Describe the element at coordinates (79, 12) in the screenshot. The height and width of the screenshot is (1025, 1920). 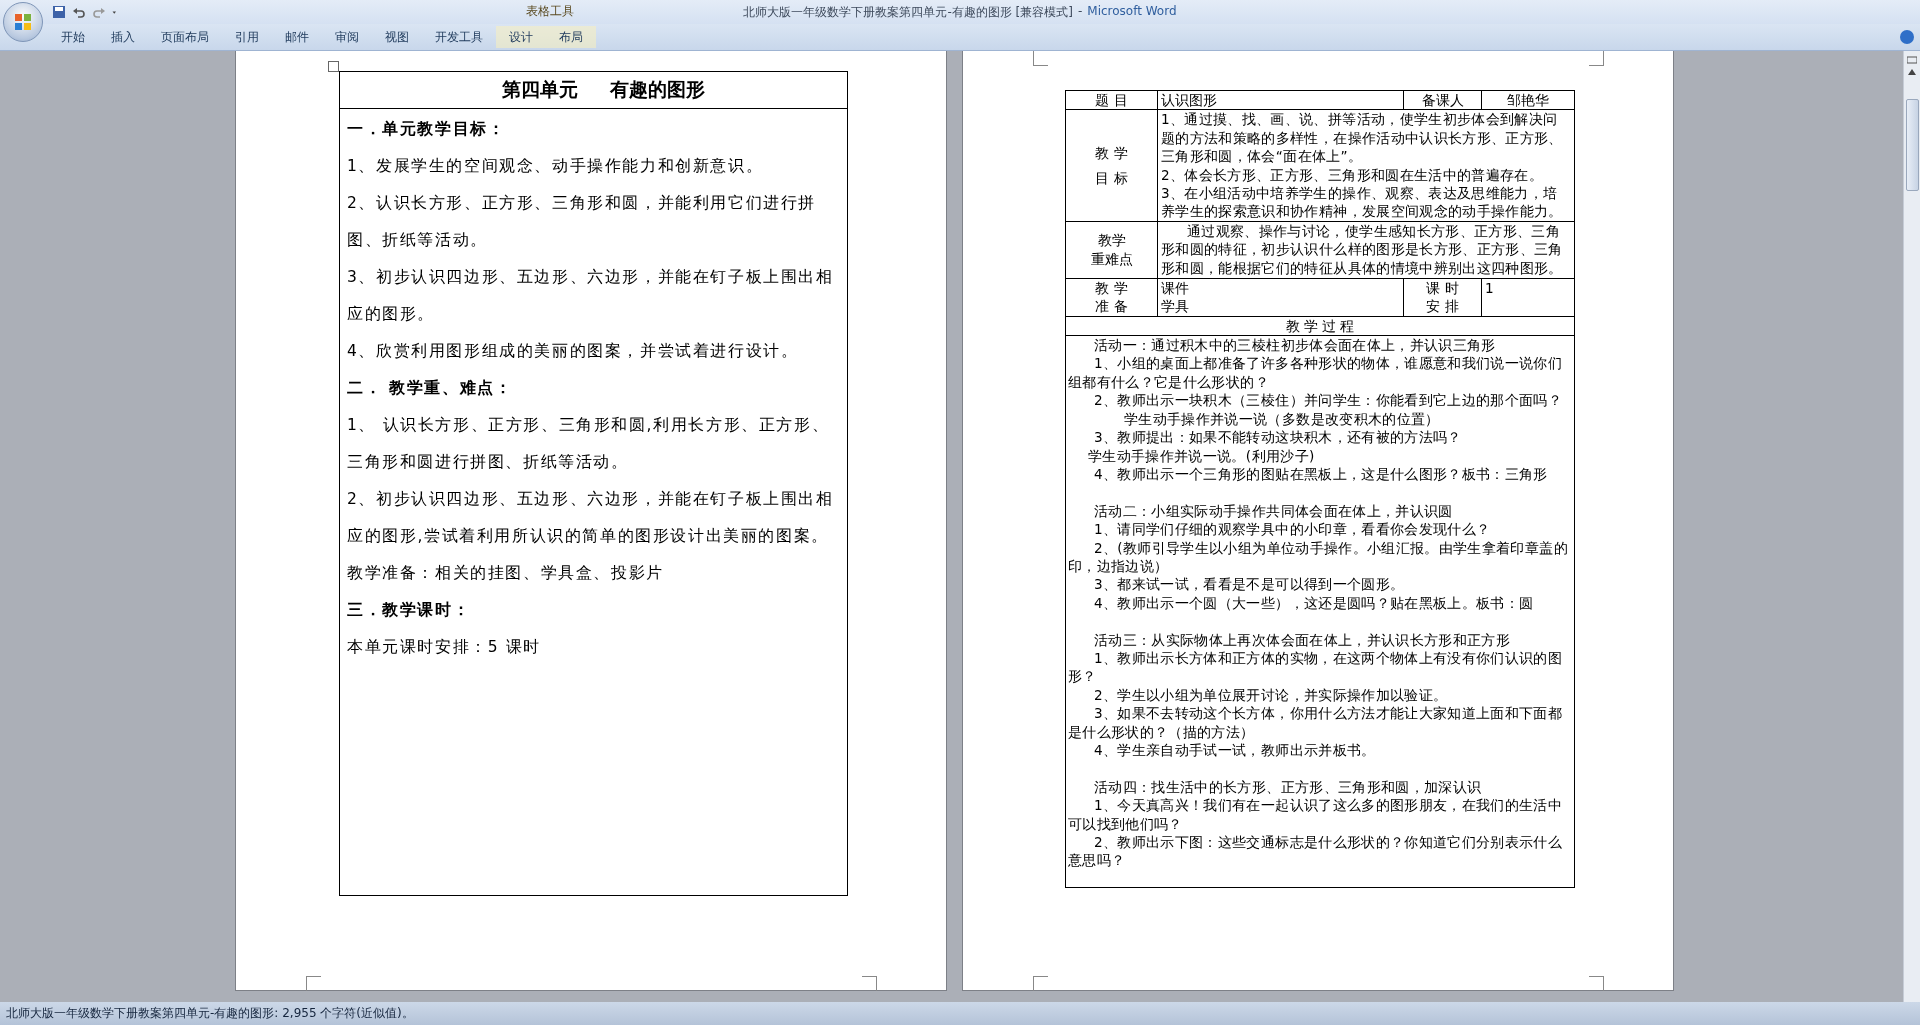
I see `undo-icon` at that location.